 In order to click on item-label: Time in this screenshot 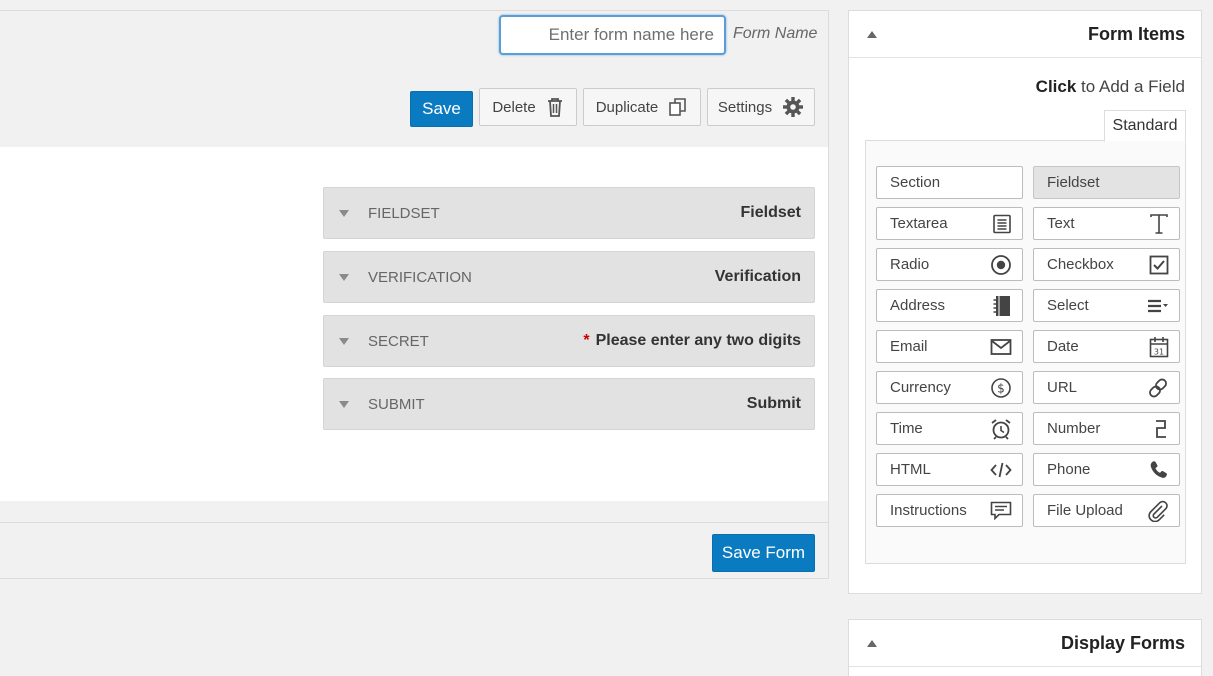, I will do `click(906, 428)`.